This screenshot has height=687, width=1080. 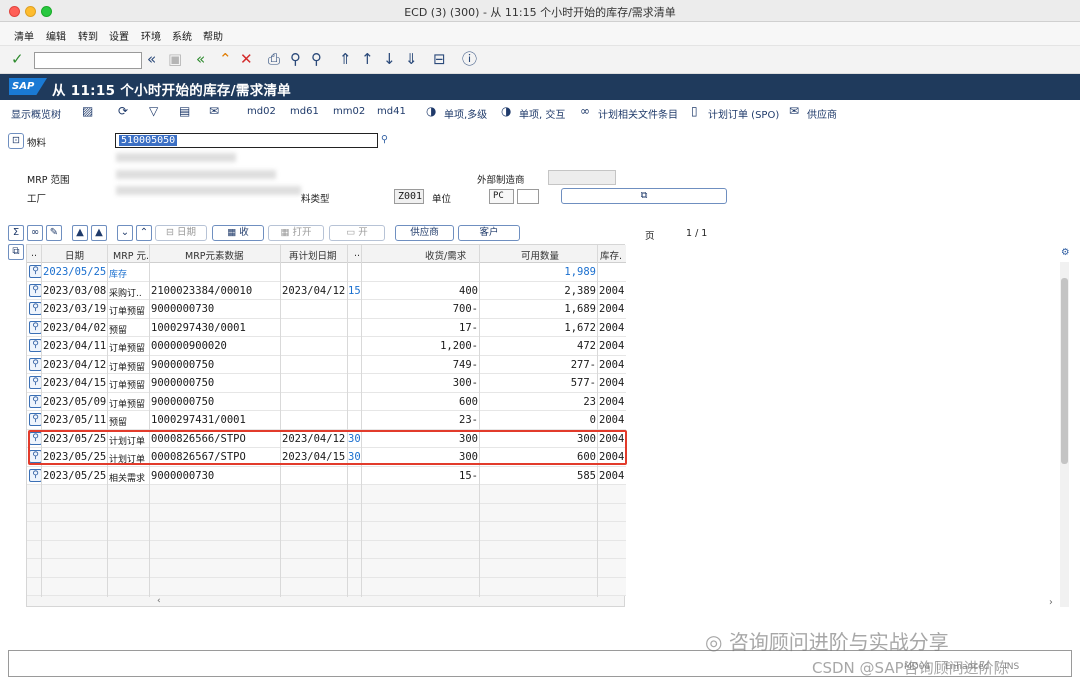 I want to click on menu-help: 帮助, so click(x=213, y=35).